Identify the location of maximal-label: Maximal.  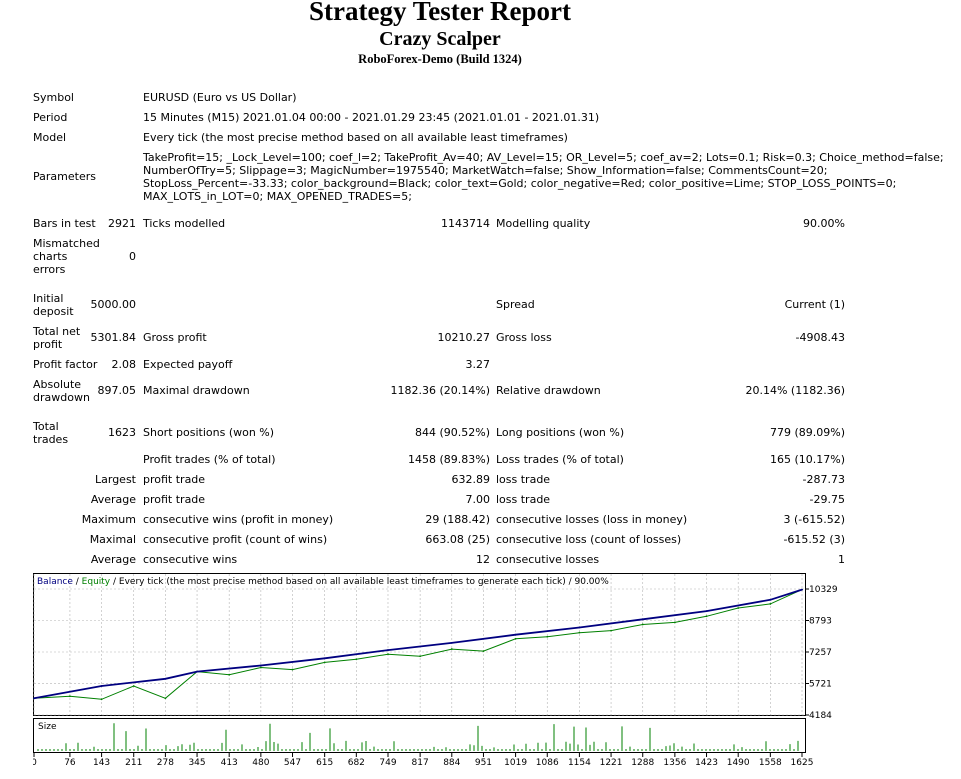
(112, 539).